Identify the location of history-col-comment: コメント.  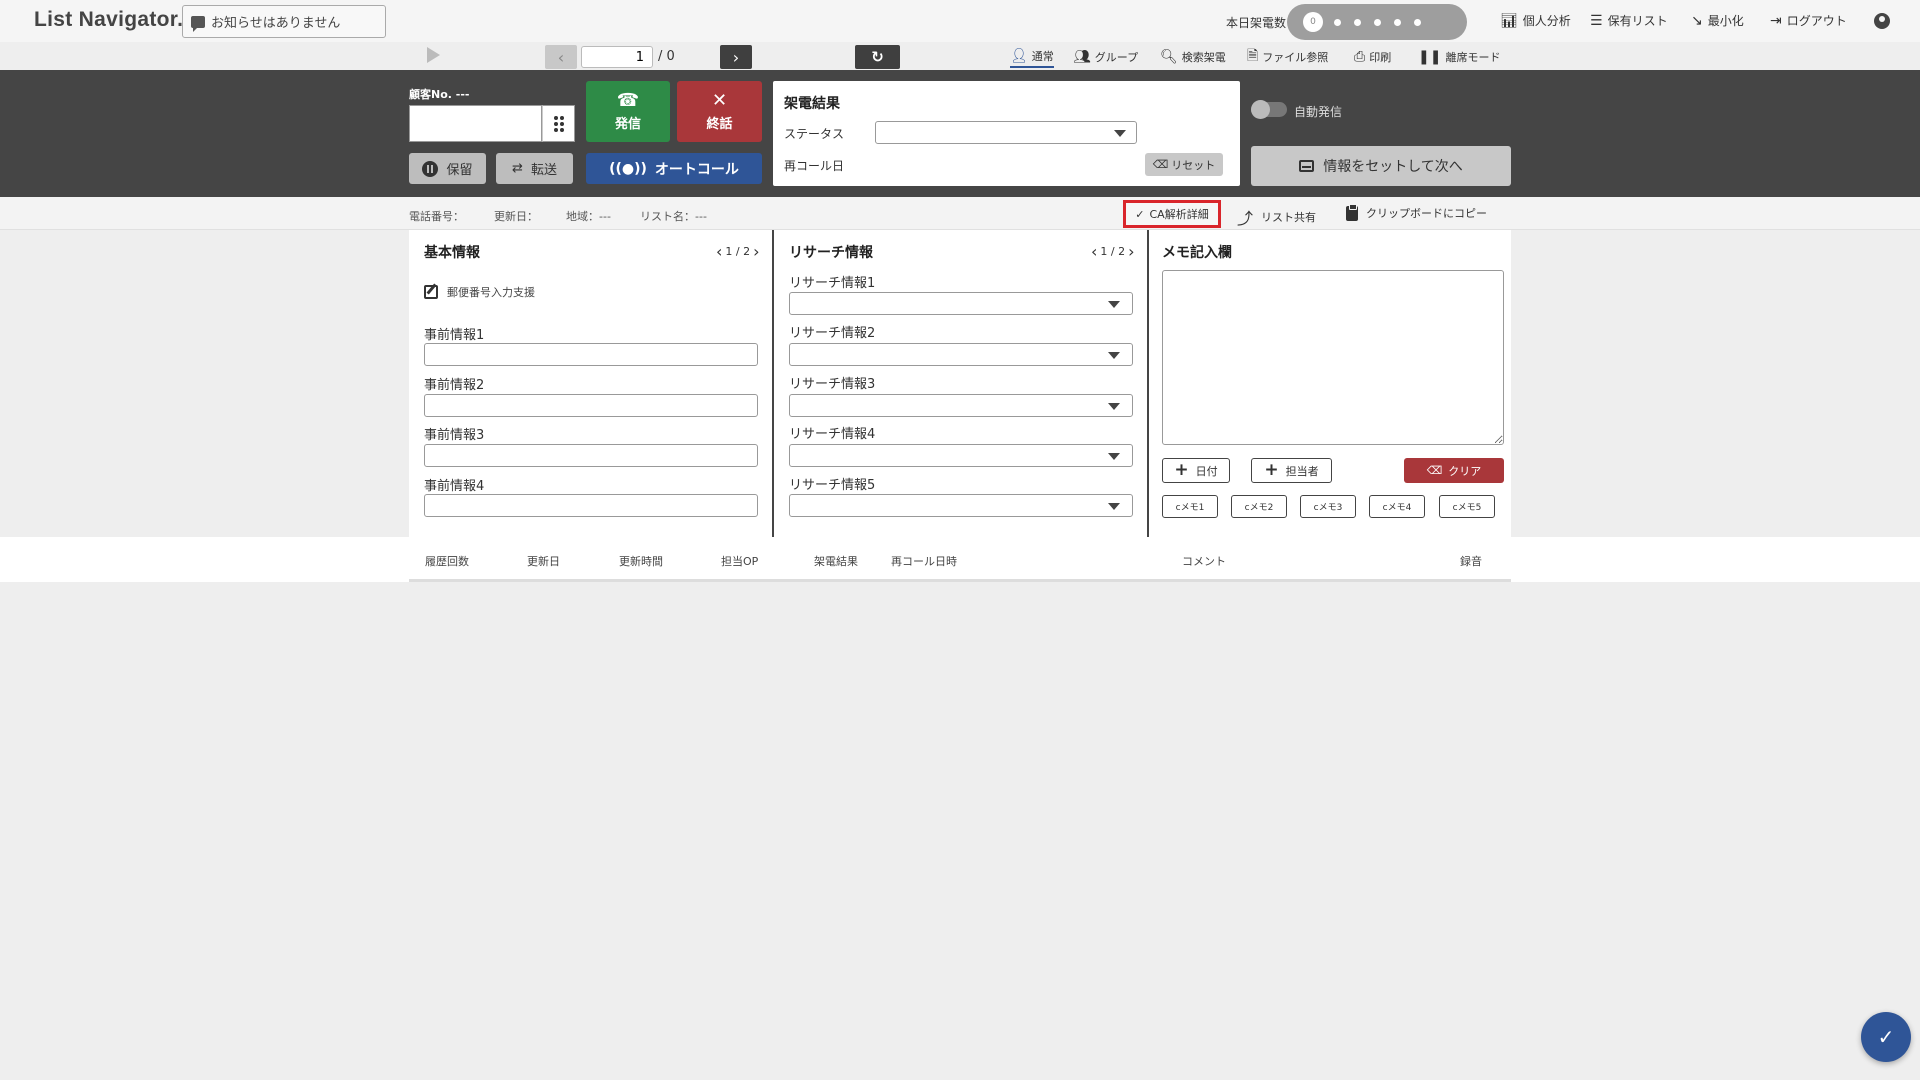
(1204, 561).